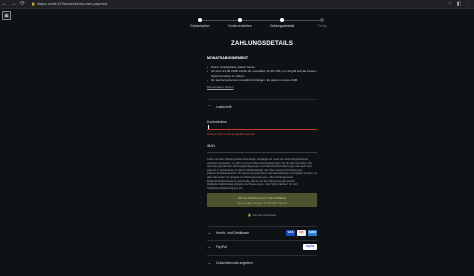 The width and height of the screenshot is (474, 276). Describe the element at coordinates (217, 122) in the screenshot. I see `account-holder-label: Kontoinhaber` at that location.